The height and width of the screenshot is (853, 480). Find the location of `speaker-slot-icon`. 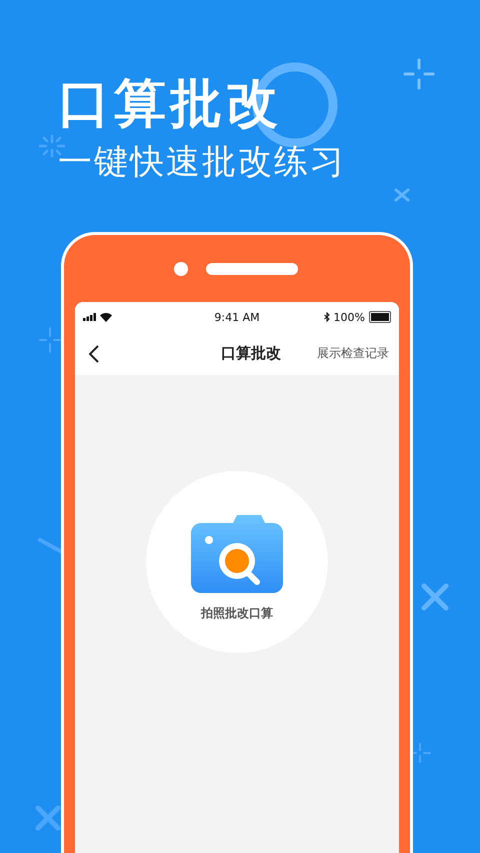

speaker-slot-icon is located at coordinates (252, 268).